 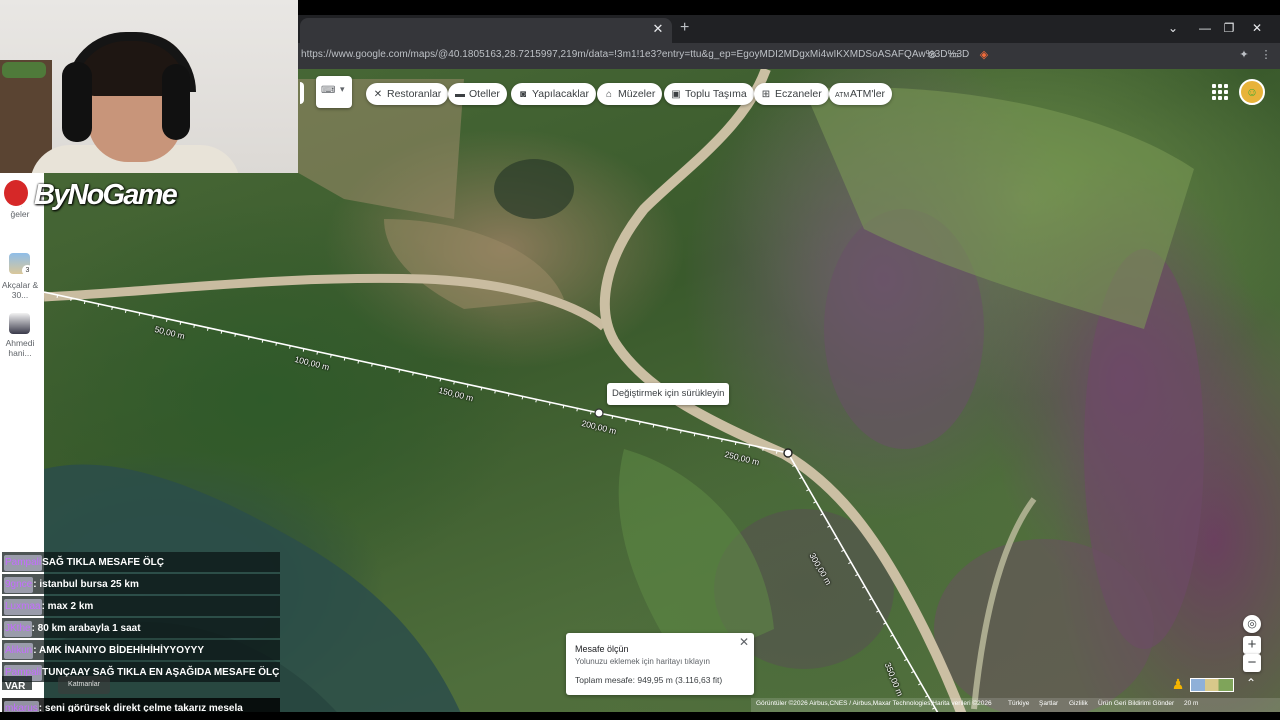 I want to click on chevron-up-icon: ⌃, so click(x=1251, y=683).